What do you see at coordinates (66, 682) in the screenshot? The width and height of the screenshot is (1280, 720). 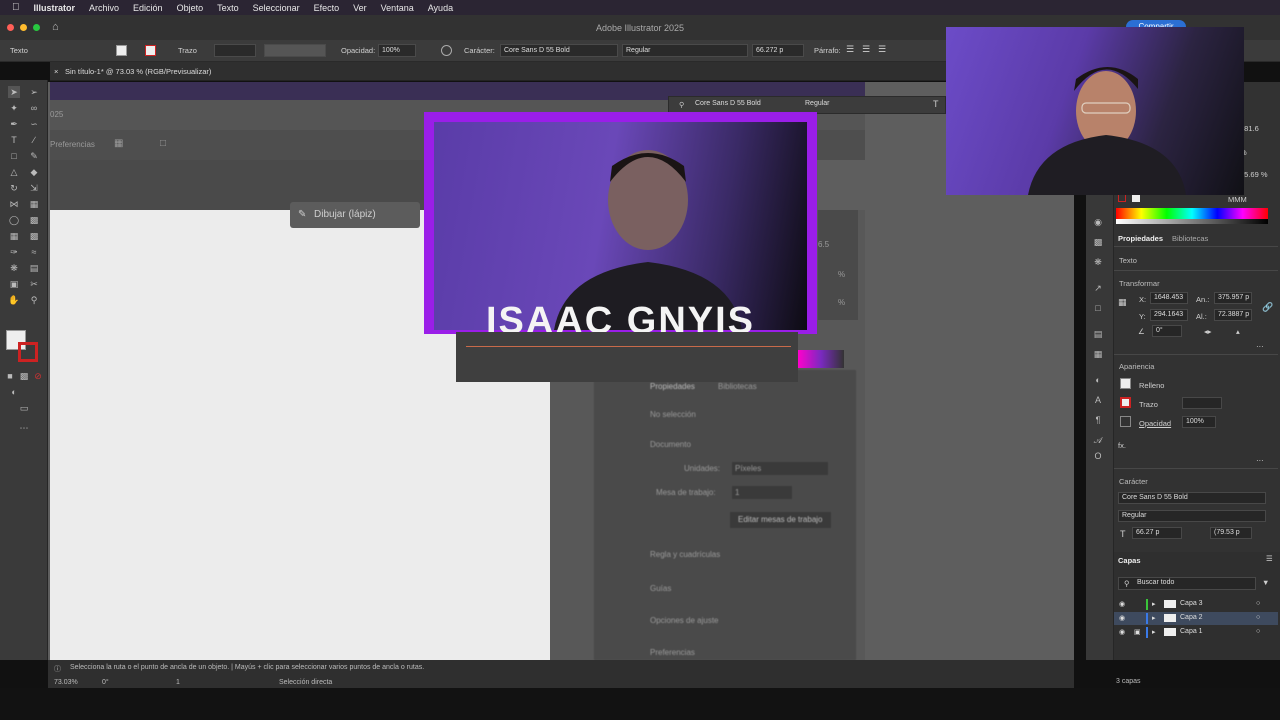 I see `zoom-level: 73.03%` at bounding box center [66, 682].